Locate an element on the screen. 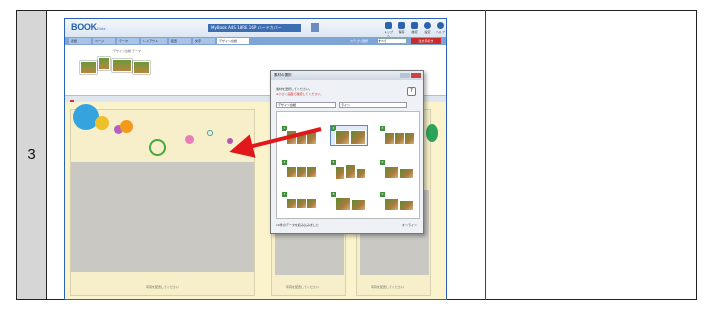 This screenshot has height=309, width=713. column-divider is located at coordinates (485, 155).